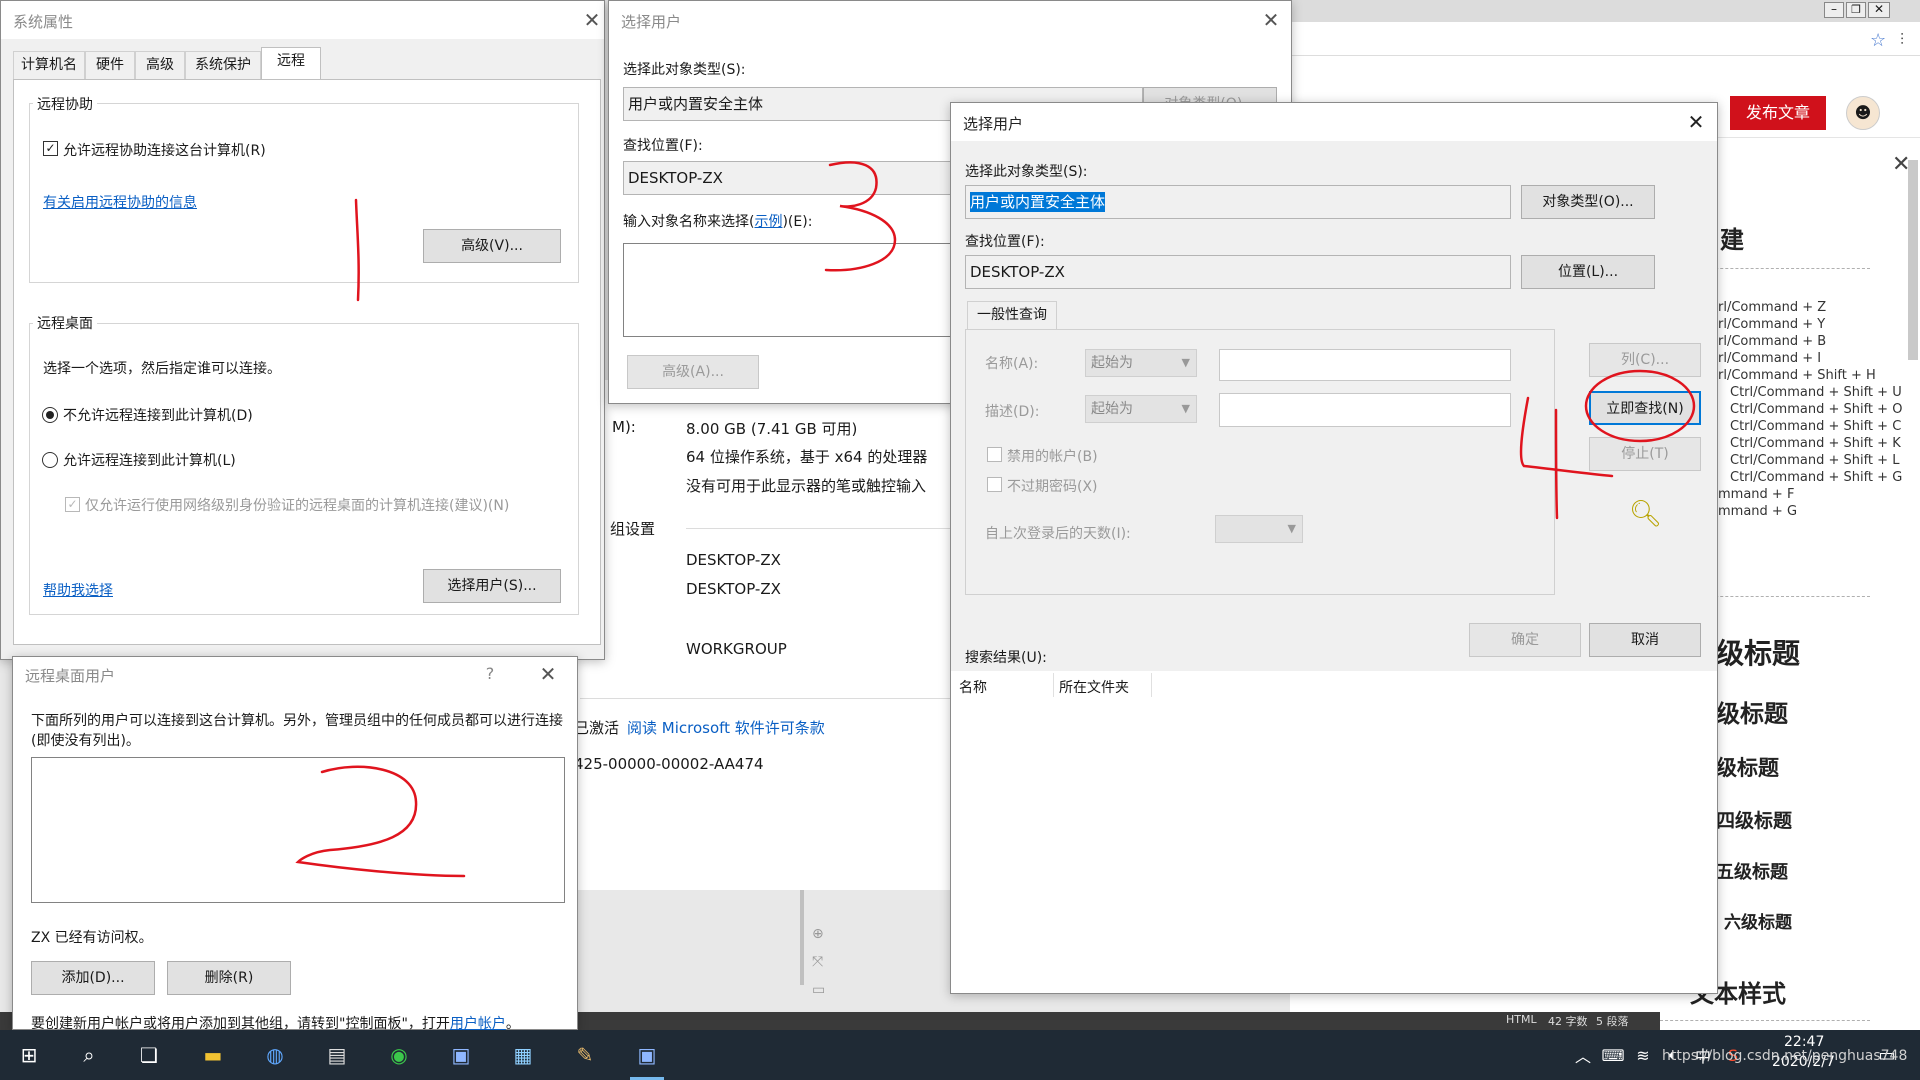 The height and width of the screenshot is (1080, 1920). Describe the element at coordinates (860, 216) in the screenshot. I see `annotation-3-stroke` at that location.